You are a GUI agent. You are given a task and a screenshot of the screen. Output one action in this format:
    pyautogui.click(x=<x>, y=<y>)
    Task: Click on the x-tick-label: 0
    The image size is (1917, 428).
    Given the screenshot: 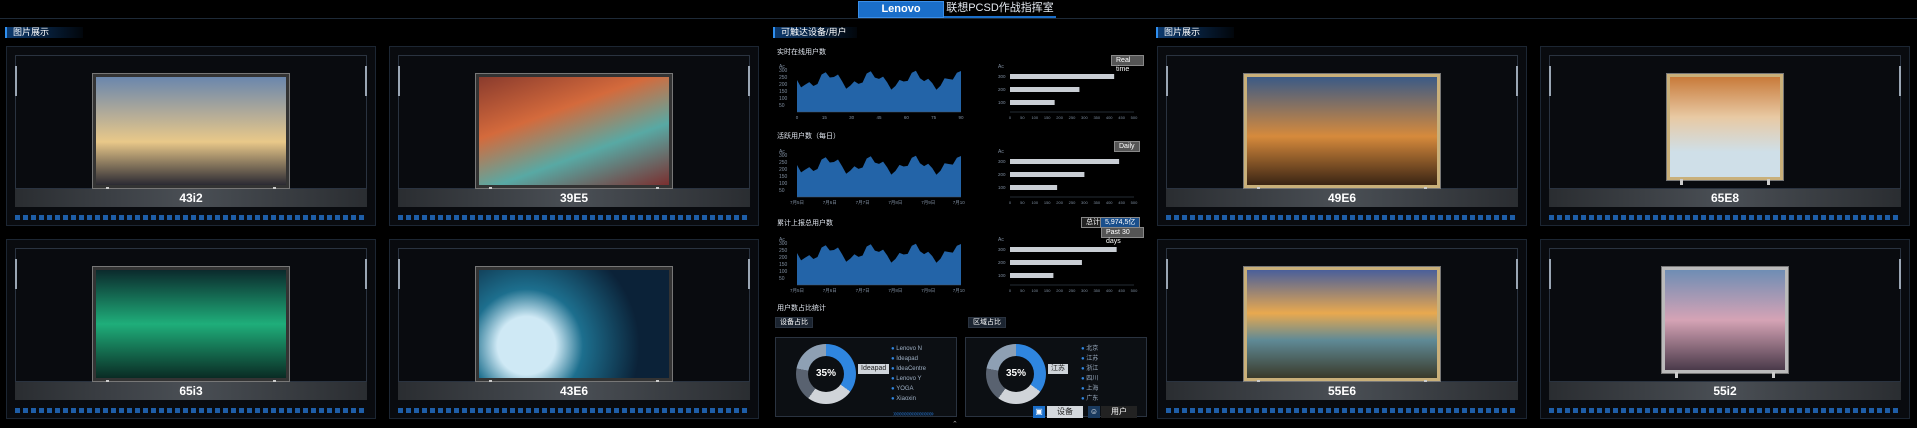 What is the action you would take?
    pyautogui.click(x=1010, y=117)
    